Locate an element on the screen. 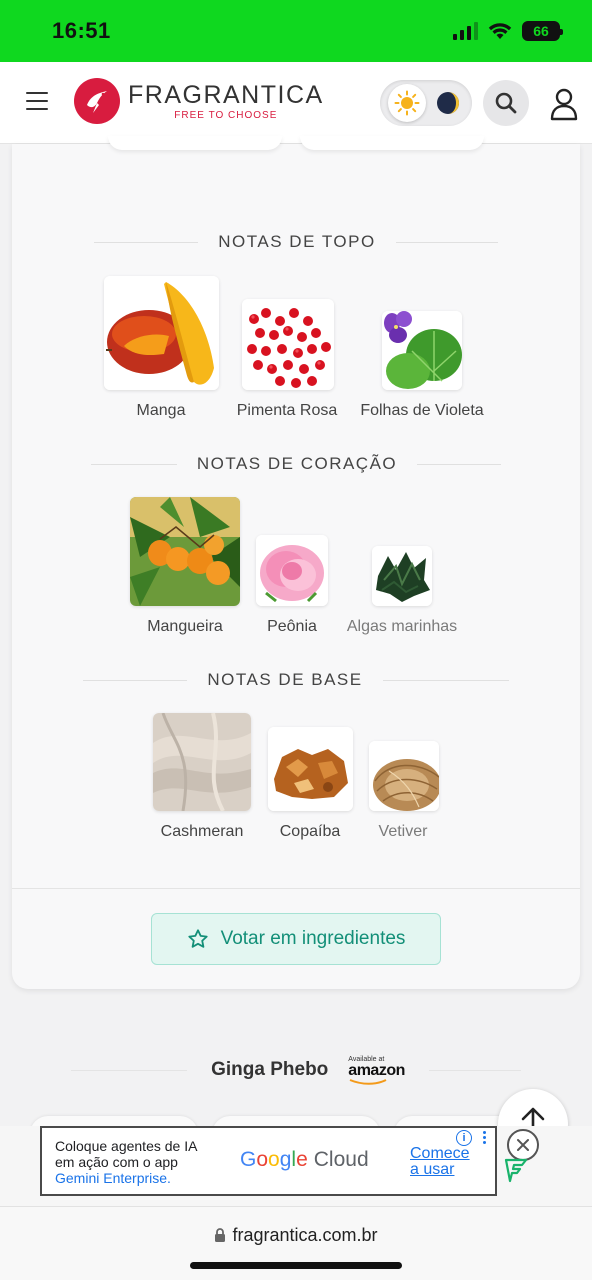 This screenshot has height=1280, width=592. google-wordmark: Google is located at coordinates (274, 1159).